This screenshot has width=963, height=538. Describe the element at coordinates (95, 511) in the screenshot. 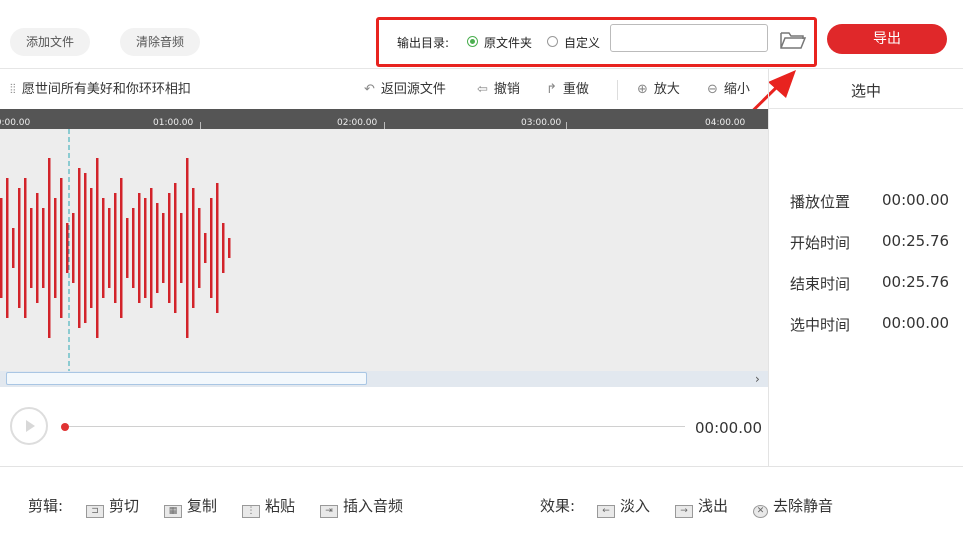

I see `cut-icon: ⊐` at that location.